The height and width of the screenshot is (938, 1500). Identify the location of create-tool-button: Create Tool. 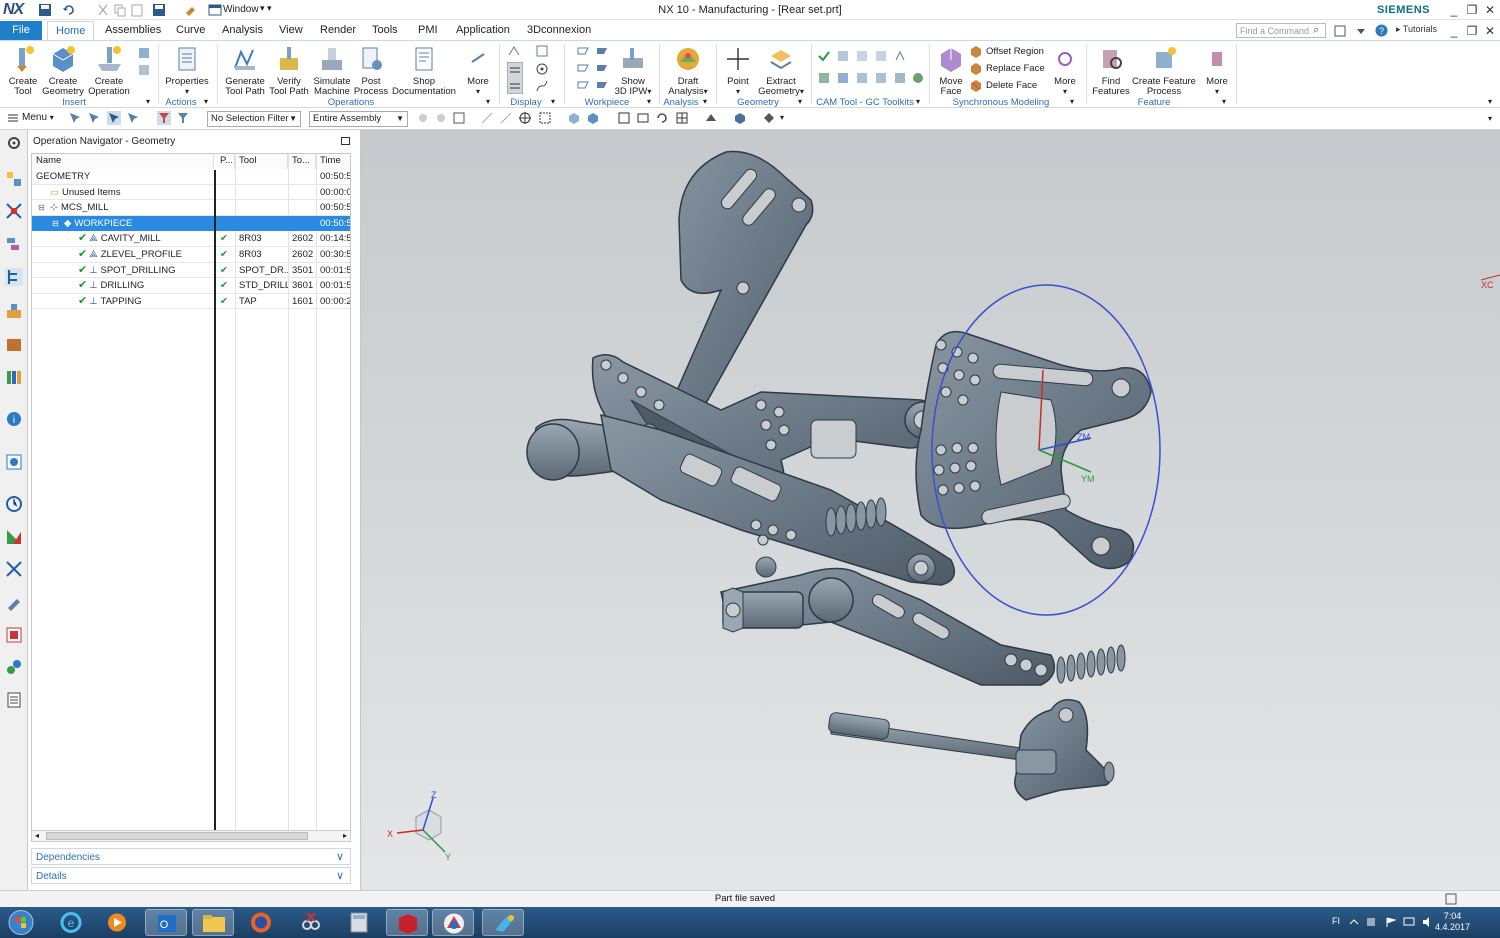
(23, 70).